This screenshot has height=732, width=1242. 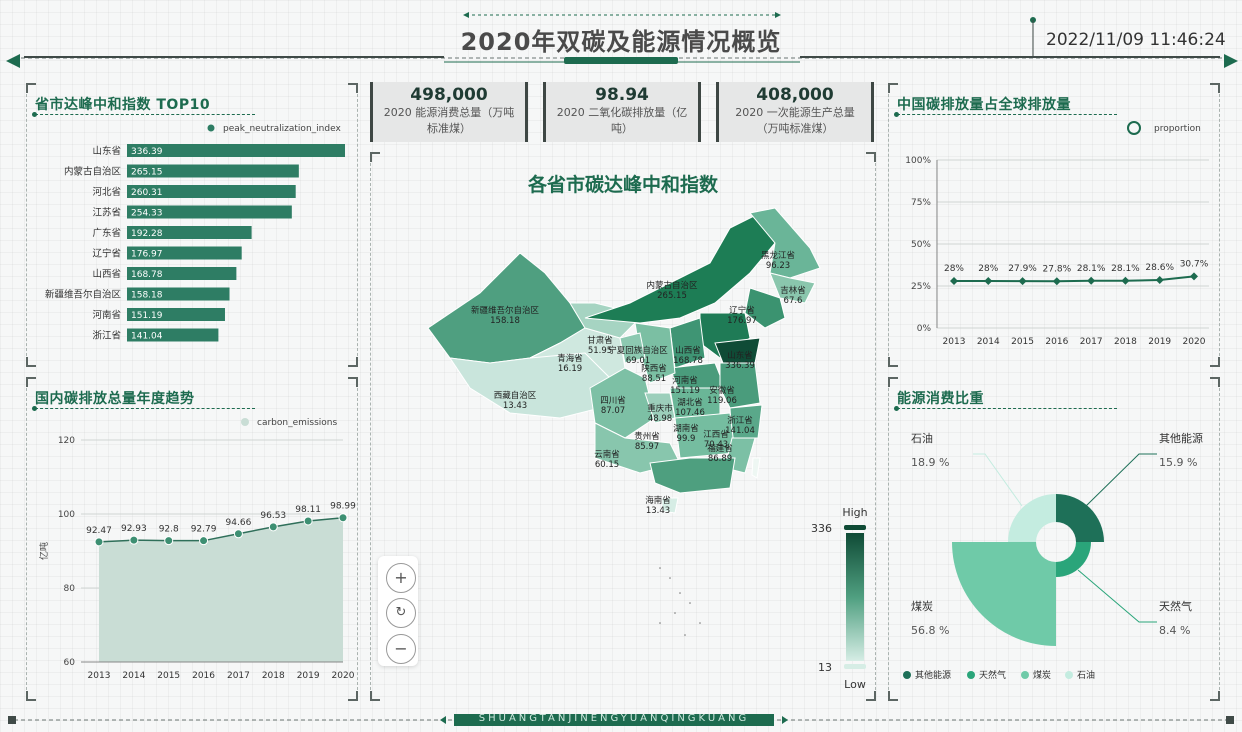 I want to click on top10-bar-value: 168.78, so click(x=147, y=275).